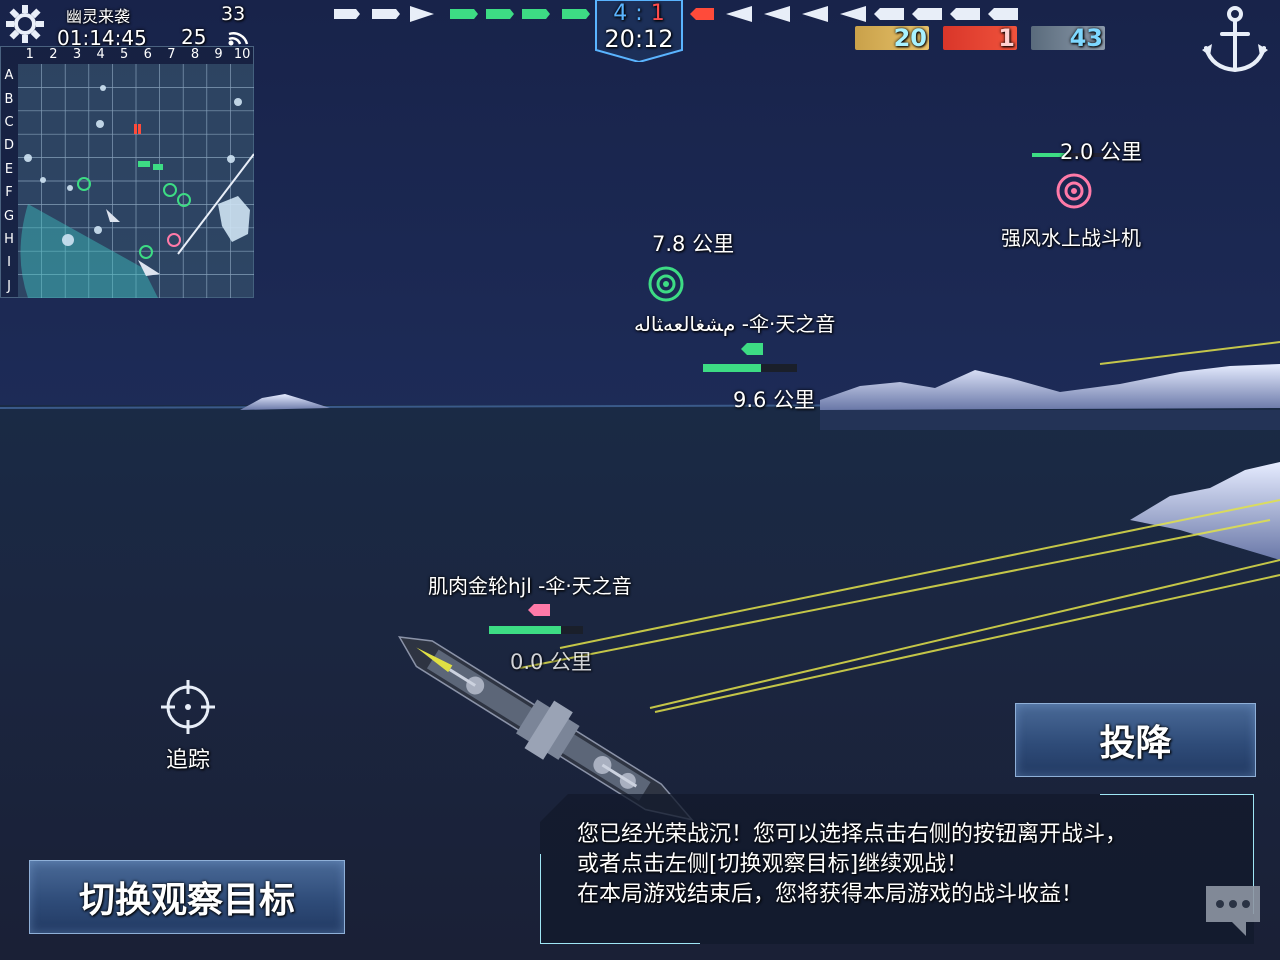 Image resolution: width=1280 pixels, height=960 pixels. What do you see at coordinates (124, 54) in the screenshot?
I see `minimap-col-label: 5` at bounding box center [124, 54].